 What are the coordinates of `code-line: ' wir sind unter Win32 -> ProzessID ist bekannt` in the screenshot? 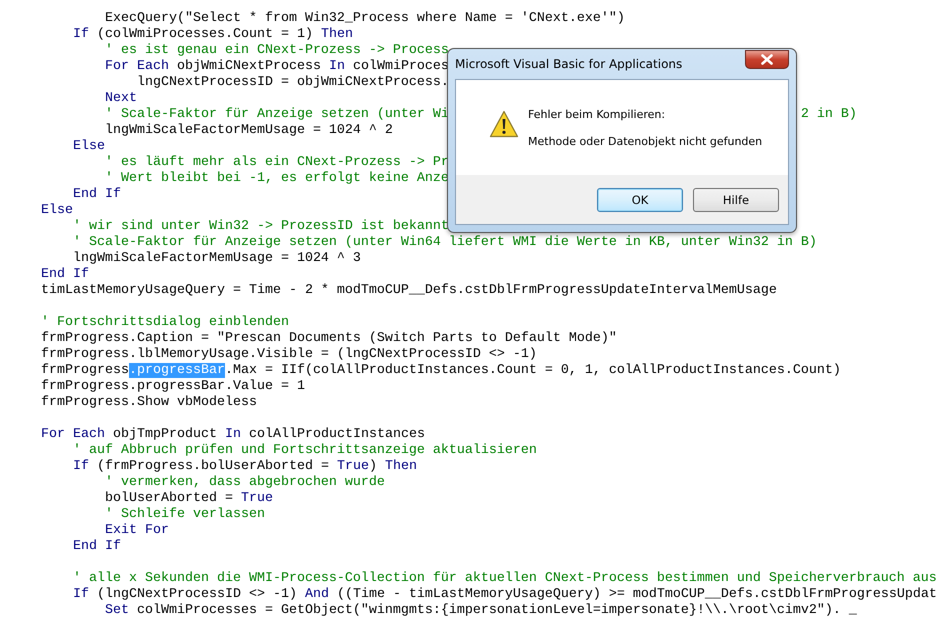 It's located at (260, 227).